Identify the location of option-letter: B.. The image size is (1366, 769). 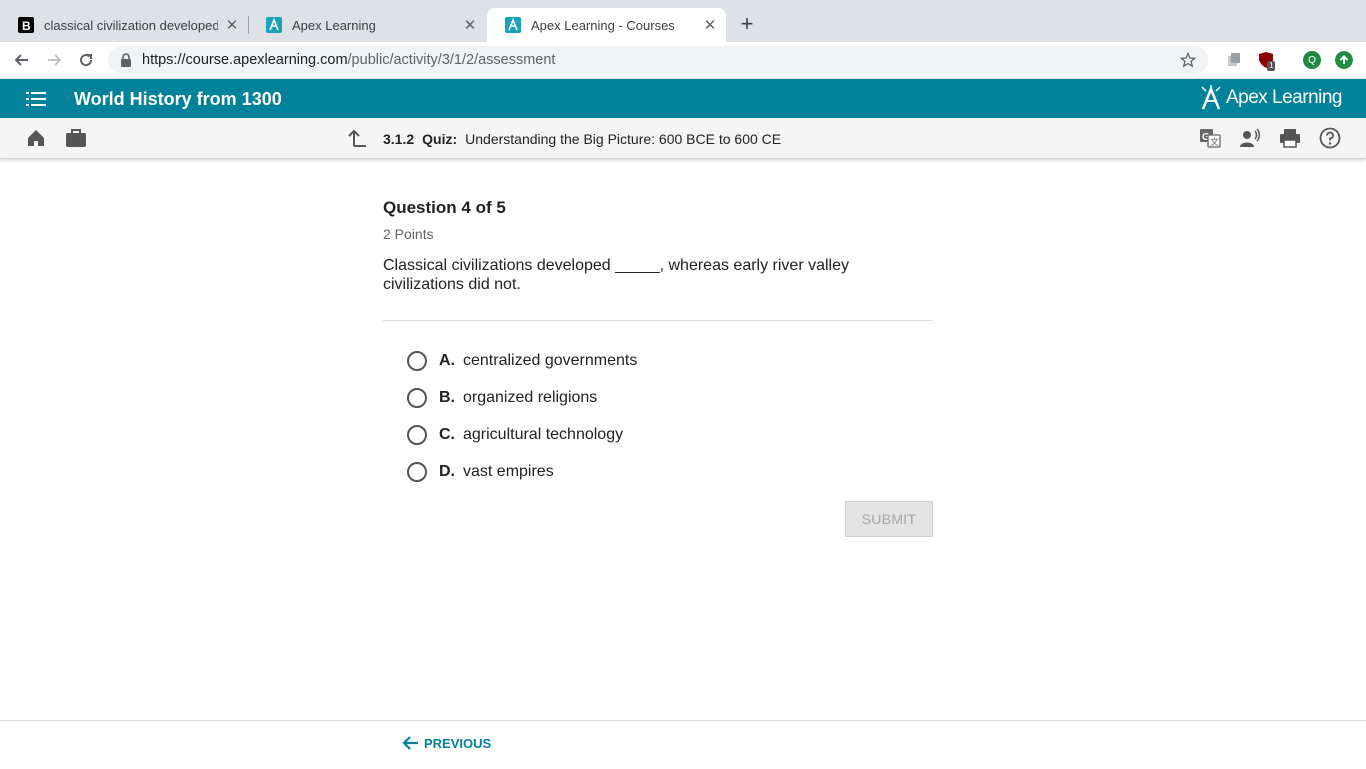
(447, 397).